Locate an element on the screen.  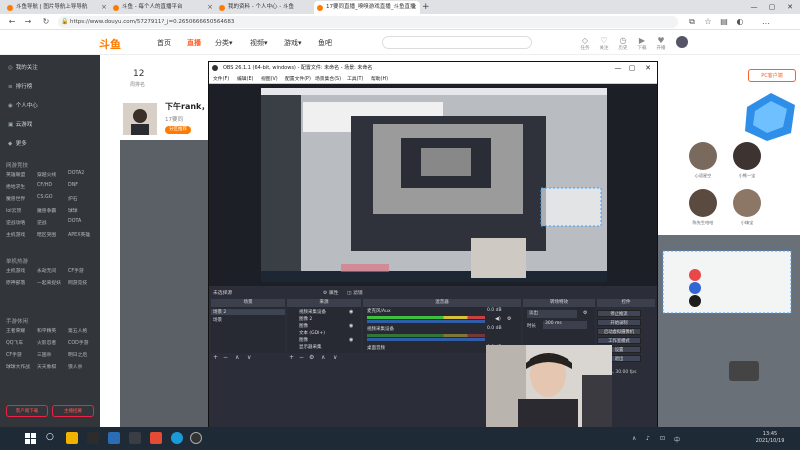
transition-select: 淡出 is located at coordinates (552, 314).